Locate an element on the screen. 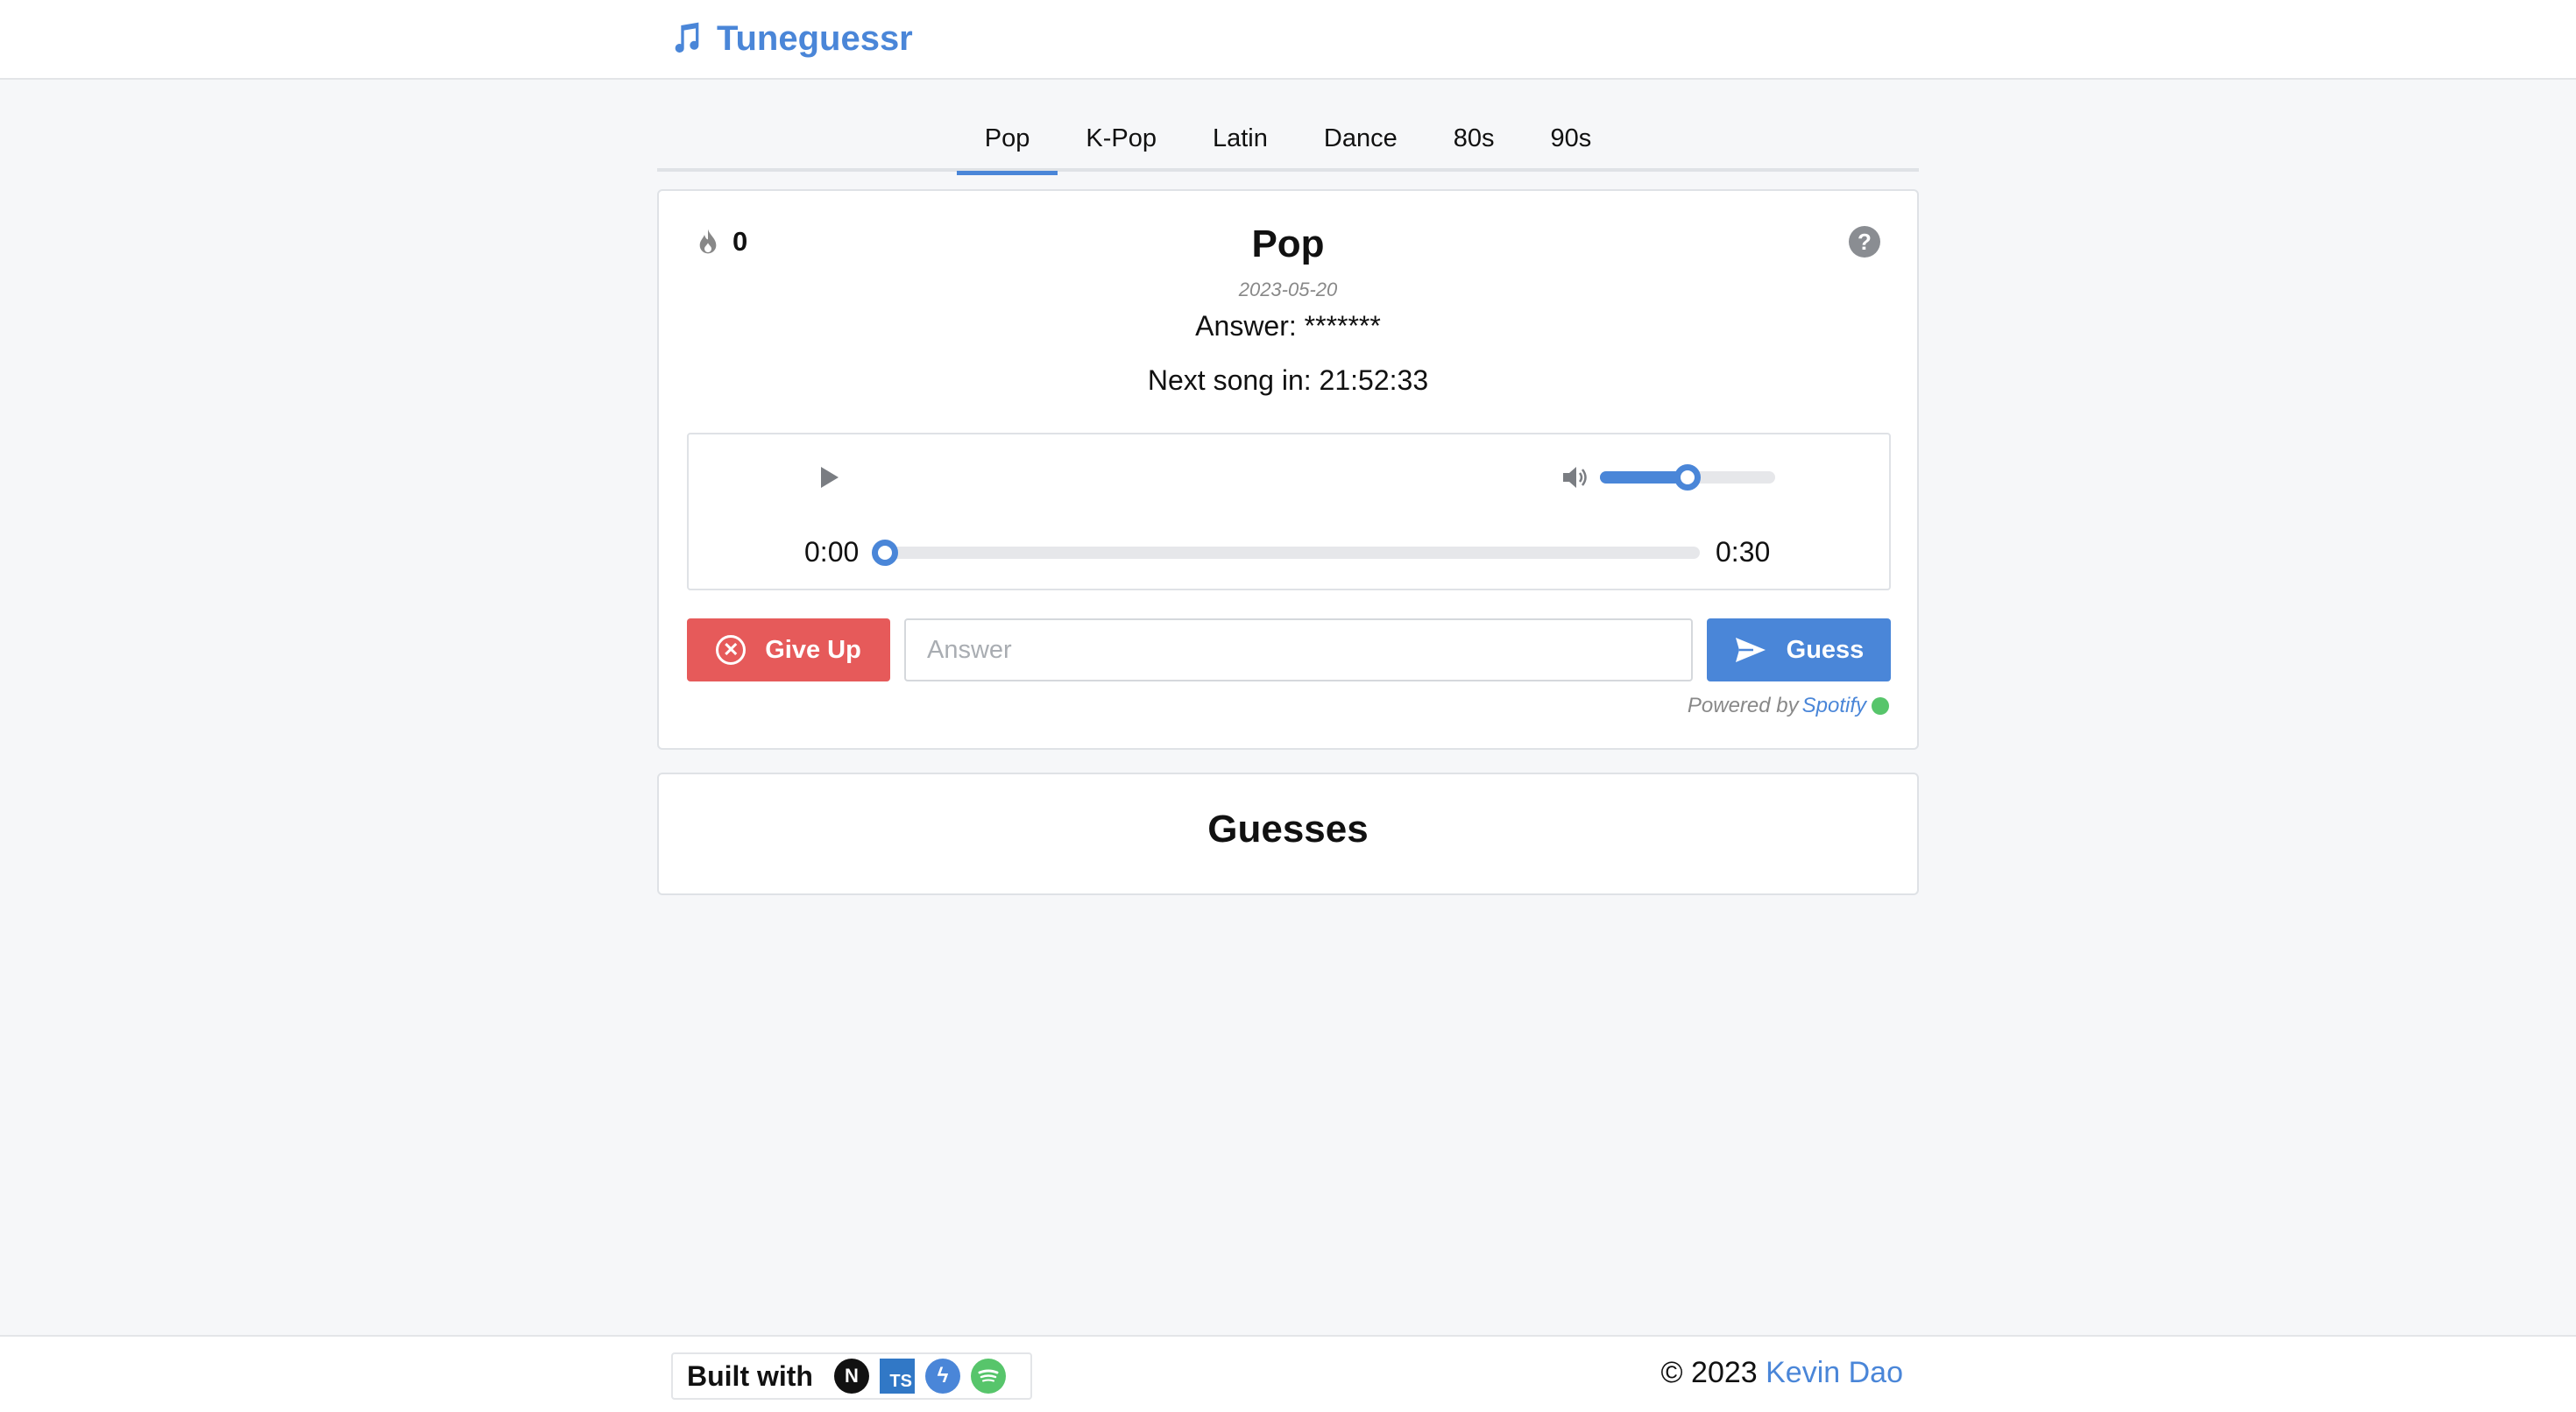 Image resolution: width=2576 pixels, height=1412 pixels. chakra-glyph: ϟ is located at coordinates (943, 1375).